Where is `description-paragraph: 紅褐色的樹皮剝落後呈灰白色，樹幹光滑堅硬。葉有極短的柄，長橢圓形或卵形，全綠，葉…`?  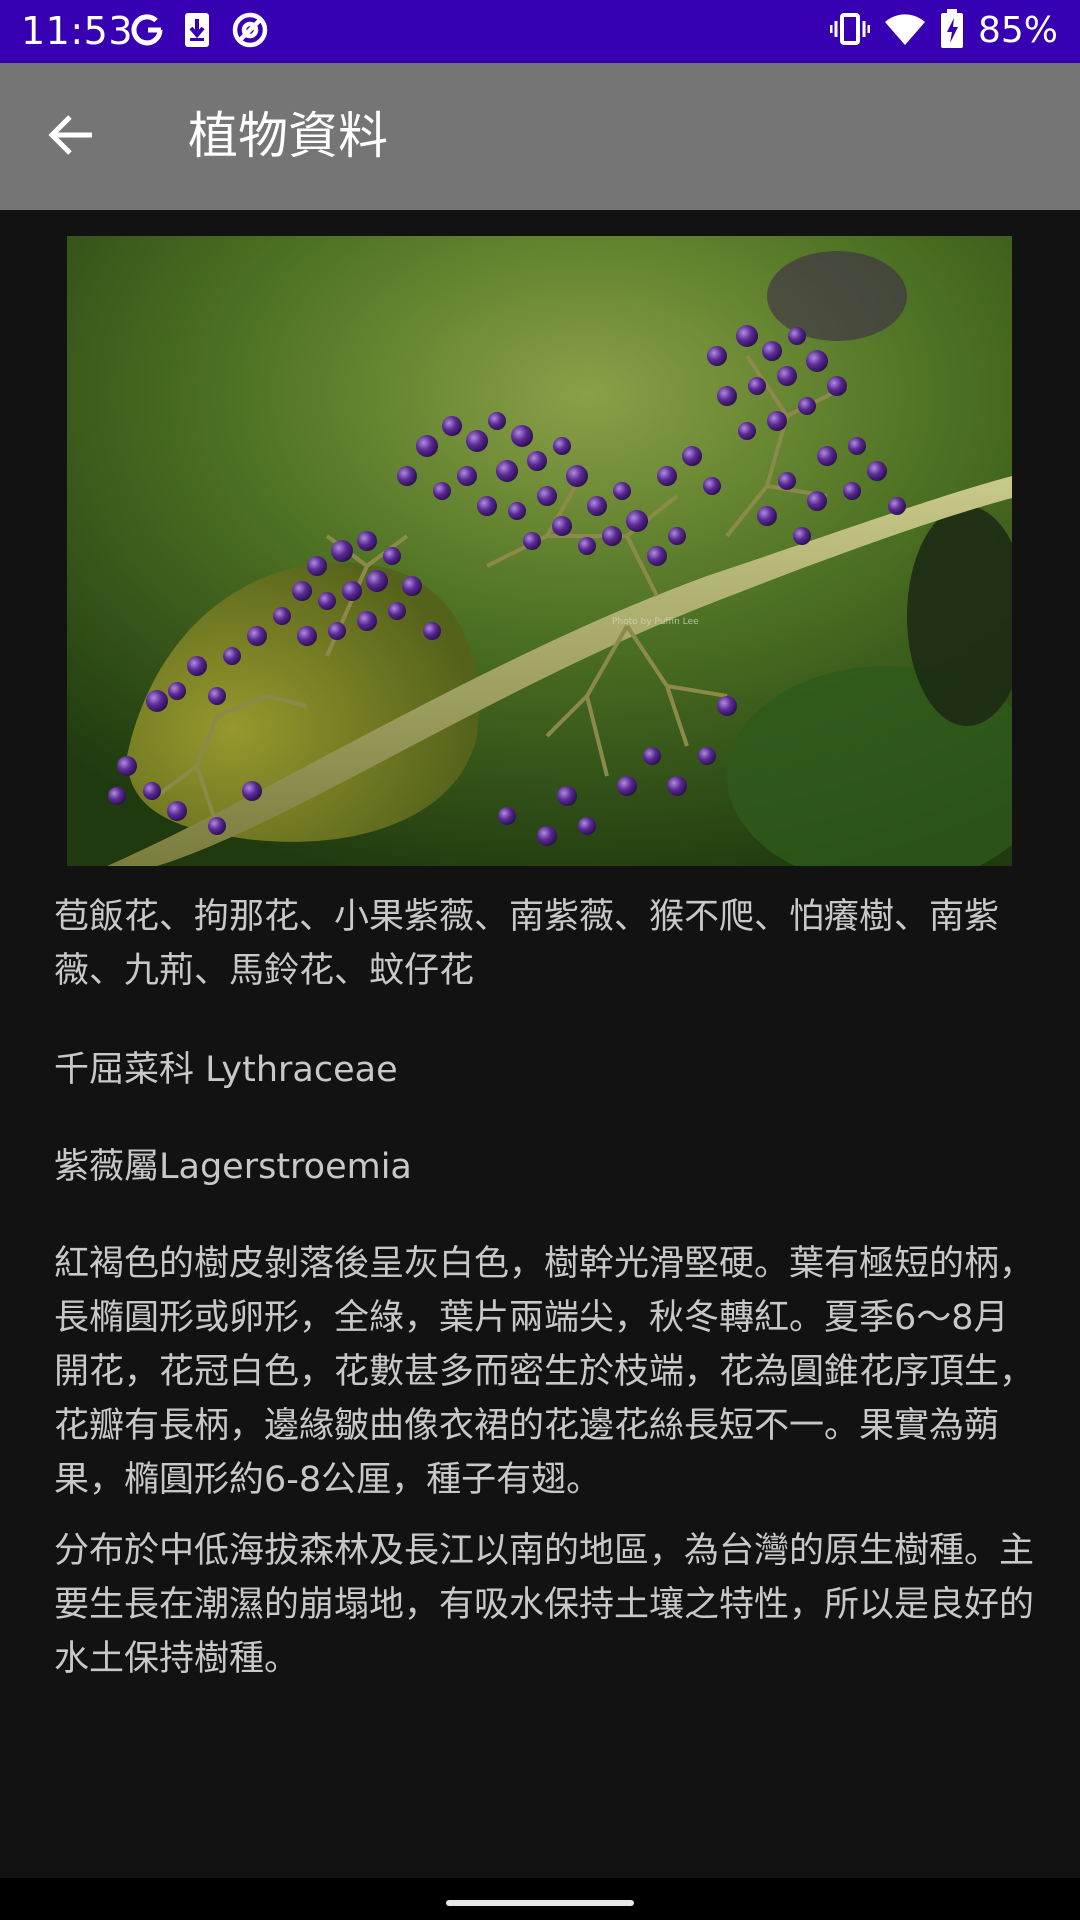 description-paragraph: 紅褐色的樹皮剝落後呈灰白色，樹幹光滑堅硬。葉有極短的柄，長橢圓形或卵形，全綠，葉… is located at coordinates (544, 1372).